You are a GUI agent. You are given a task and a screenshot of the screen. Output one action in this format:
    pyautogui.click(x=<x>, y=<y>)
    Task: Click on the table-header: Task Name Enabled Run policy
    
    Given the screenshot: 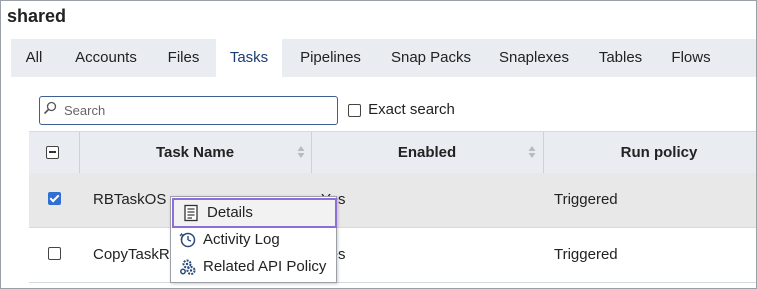 What is the action you would take?
    pyautogui.click(x=392, y=152)
    